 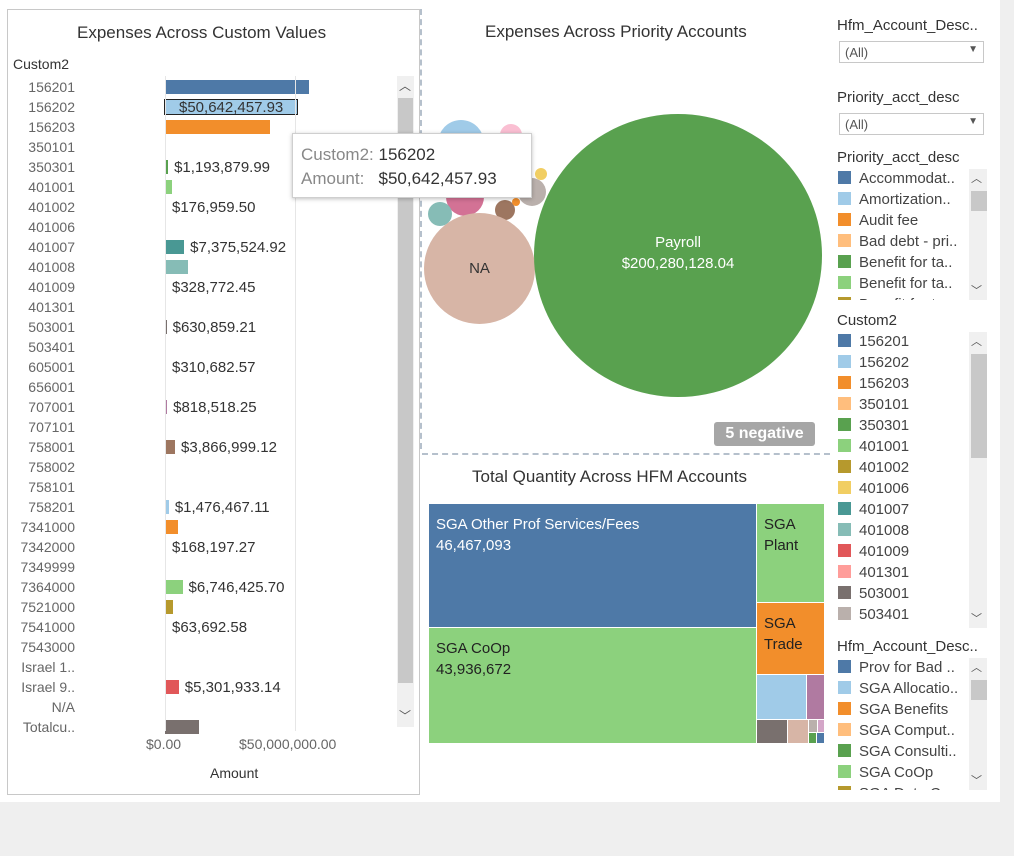 What do you see at coordinates (873, 447) in the screenshot?
I see `legend-item: 401001` at bounding box center [873, 447].